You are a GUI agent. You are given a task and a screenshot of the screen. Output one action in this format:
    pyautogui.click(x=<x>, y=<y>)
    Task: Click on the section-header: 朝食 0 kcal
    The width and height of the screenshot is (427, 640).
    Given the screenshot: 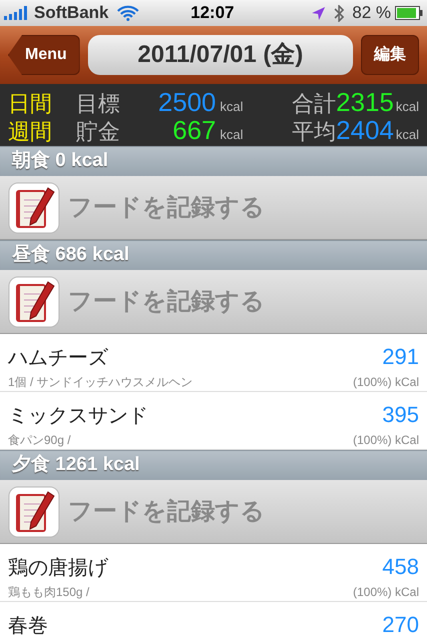 What is the action you would take?
    pyautogui.click(x=213, y=161)
    